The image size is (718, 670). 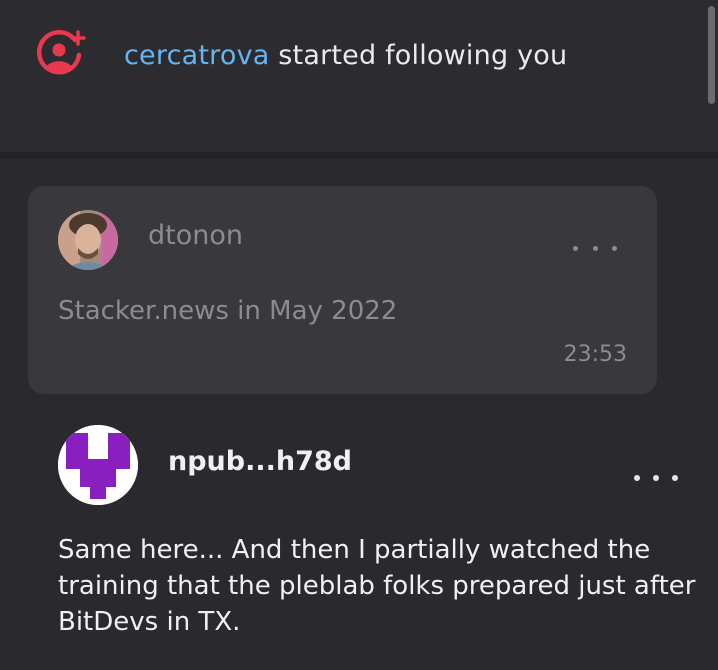 I want to click on section-divider, so click(x=359, y=155).